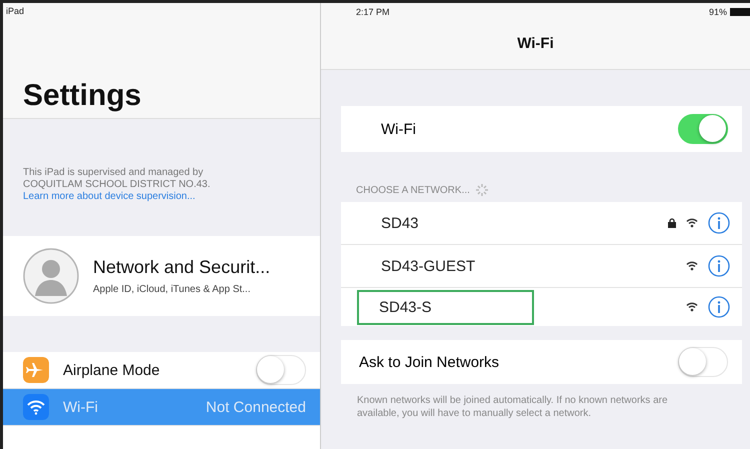 The height and width of the screenshot is (449, 750). What do you see at coordinates (373, 12) in the screenshot?
I see `status-time: 2:17 PM` at bounding box center [373, 12].